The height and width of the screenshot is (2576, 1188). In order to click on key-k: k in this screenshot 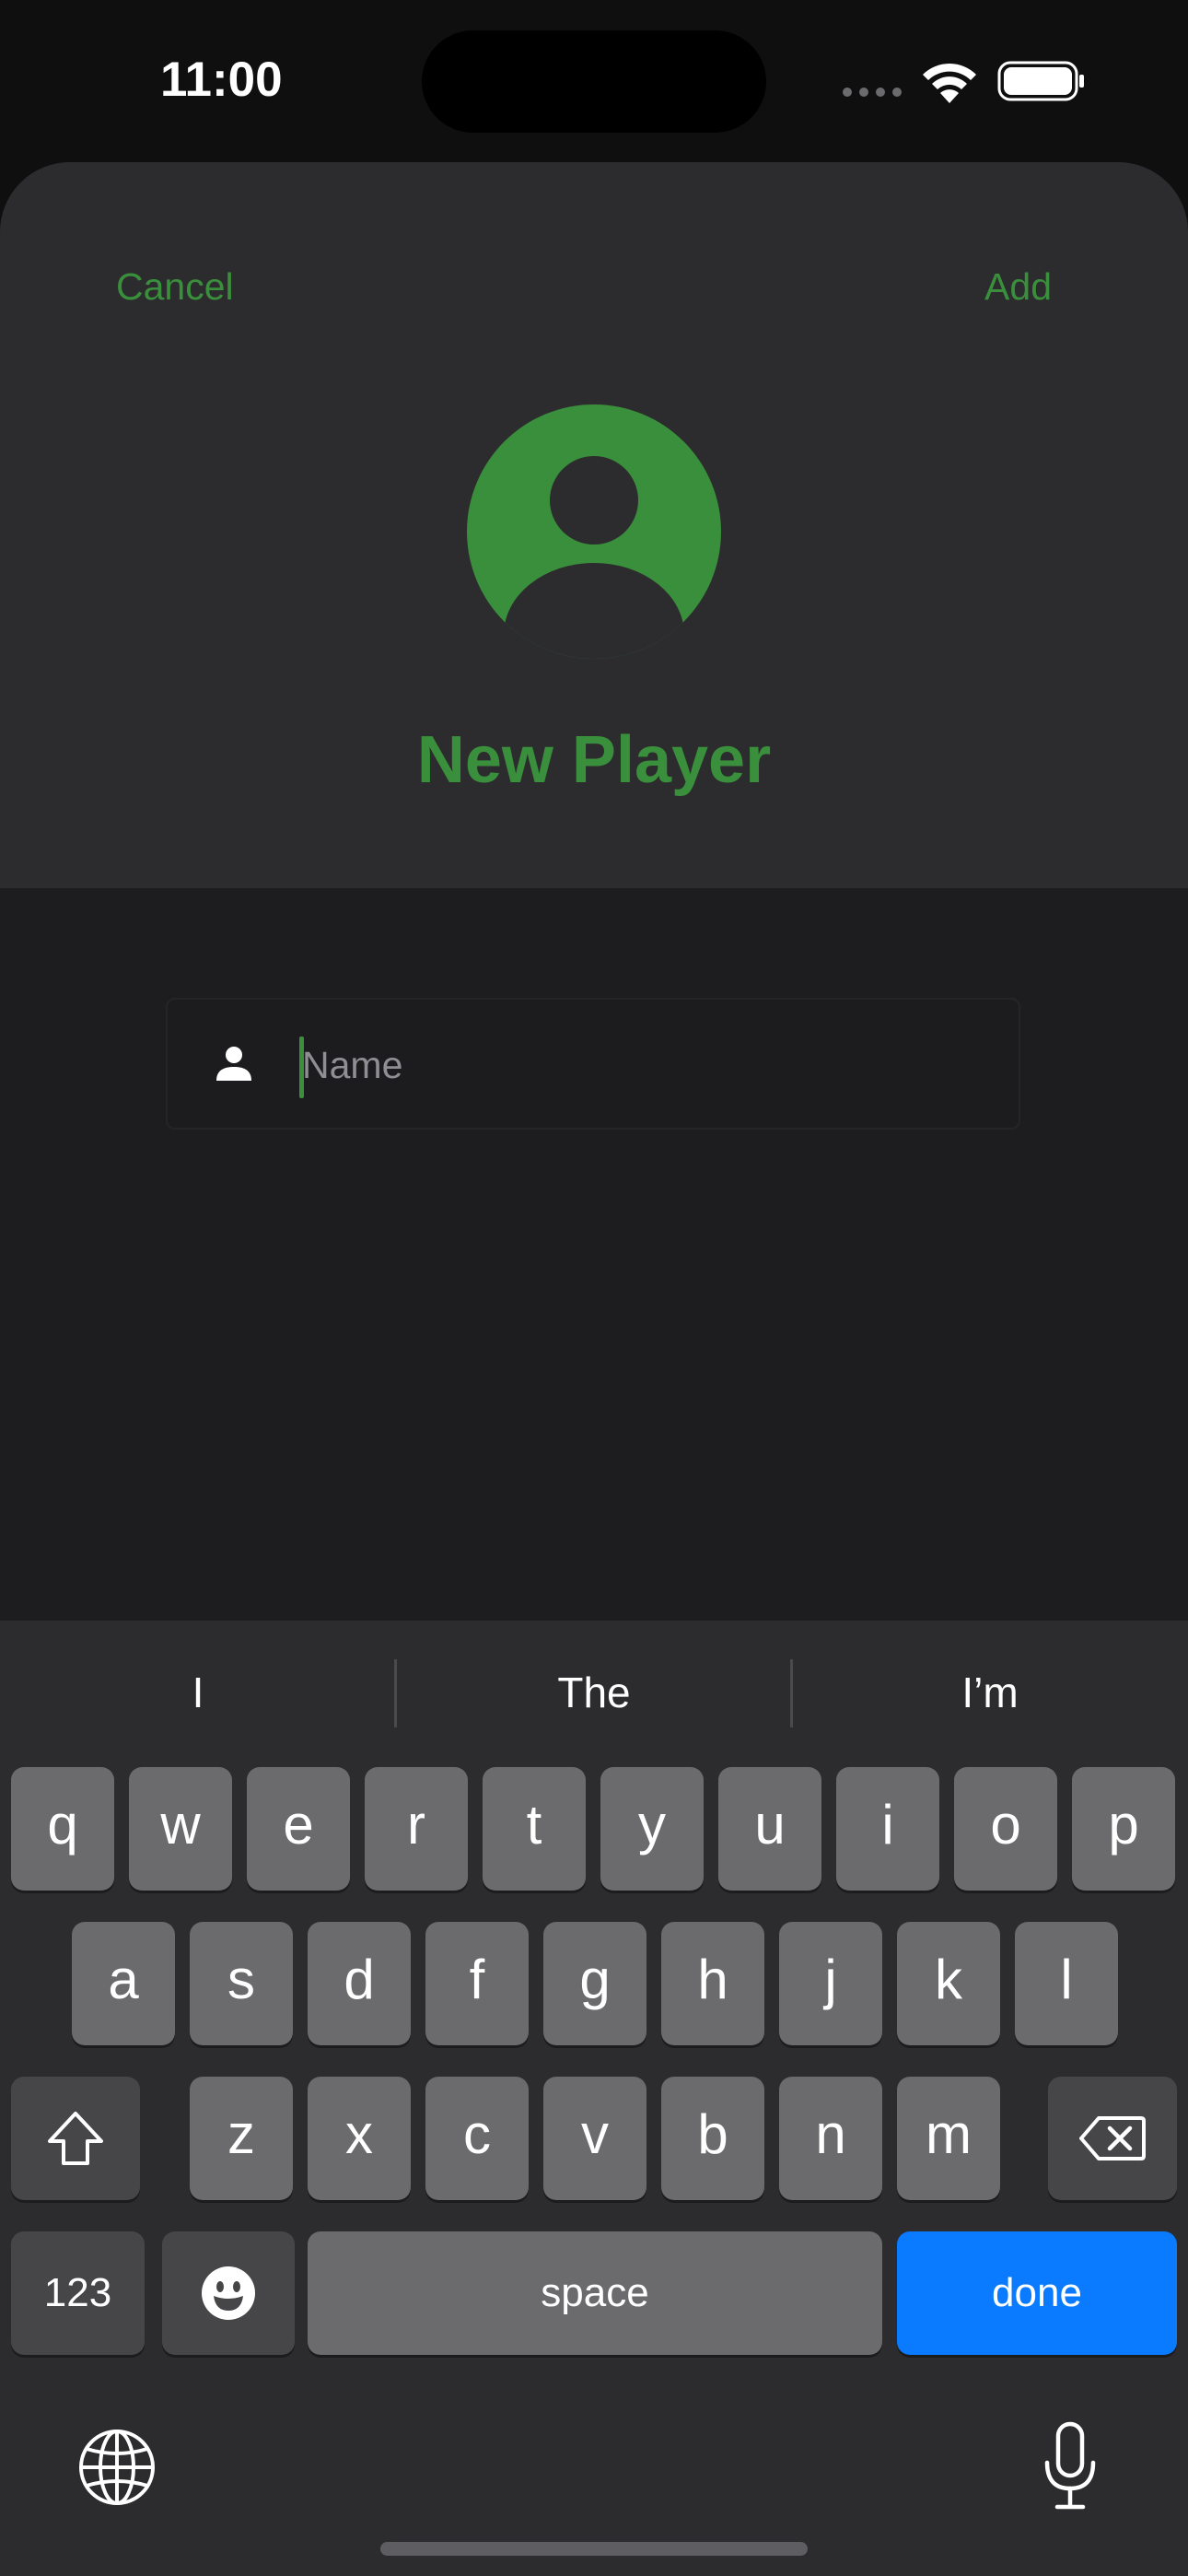, I will do `click(948, 1983)`.